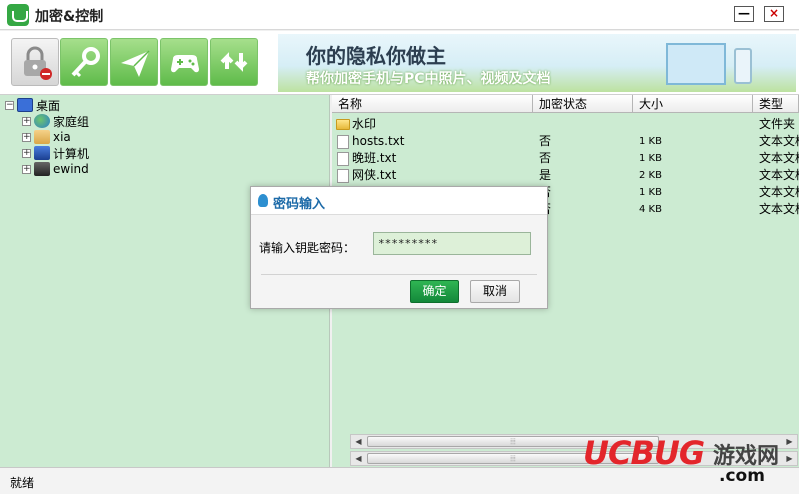  Describe the element at coordinates (374, 158) in the screenshot. I see `file-name: 晚班.txt` at that location.